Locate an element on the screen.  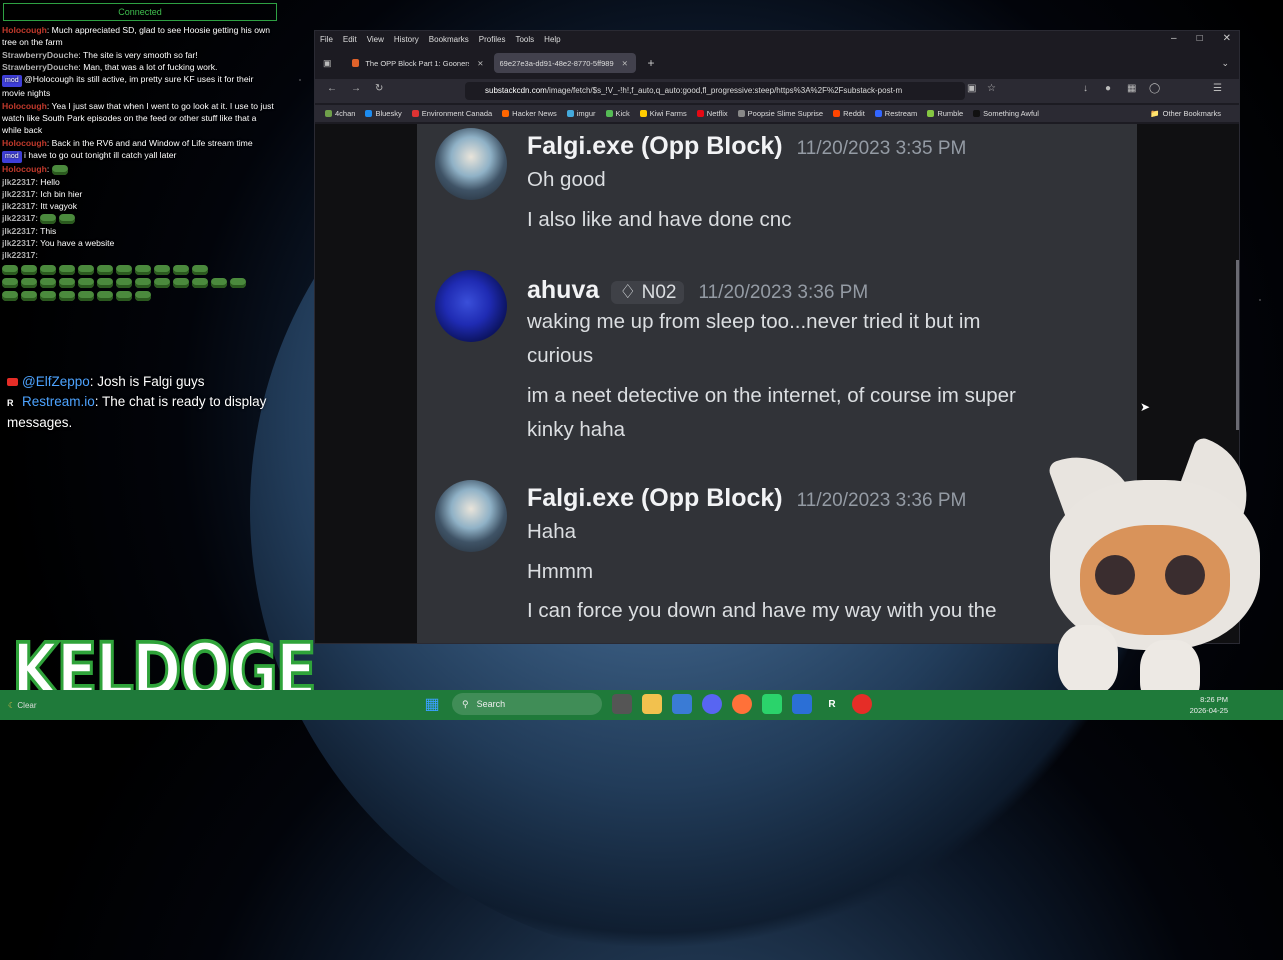
bookmark-item: Bluesky is located at coordinates (383, 113).